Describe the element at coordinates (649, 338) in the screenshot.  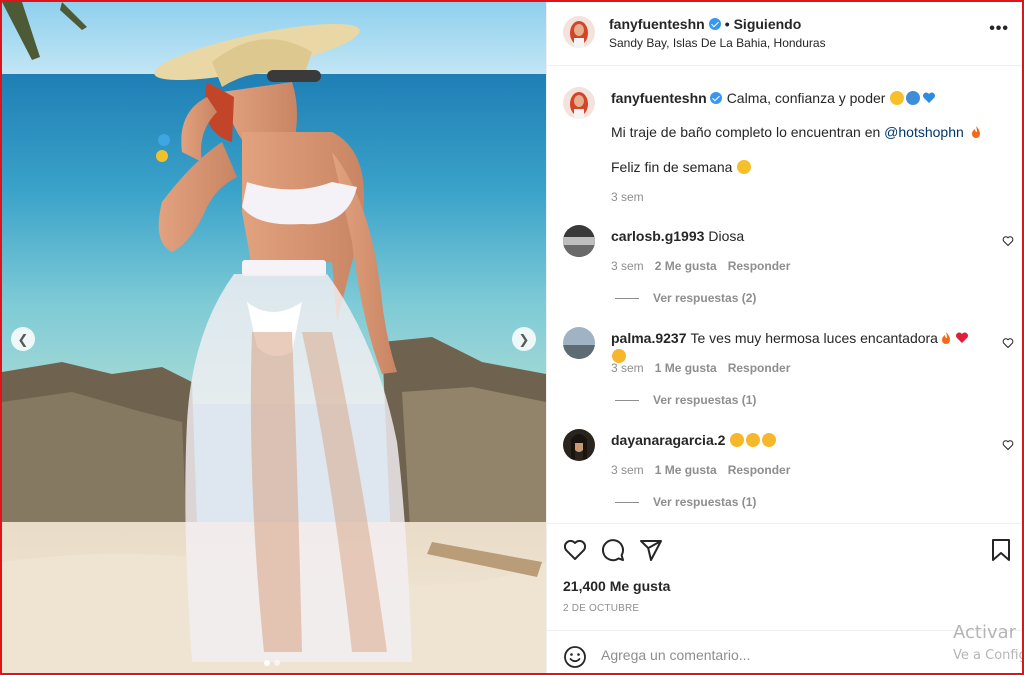
I see `comment-username: palma.9237` at that location.